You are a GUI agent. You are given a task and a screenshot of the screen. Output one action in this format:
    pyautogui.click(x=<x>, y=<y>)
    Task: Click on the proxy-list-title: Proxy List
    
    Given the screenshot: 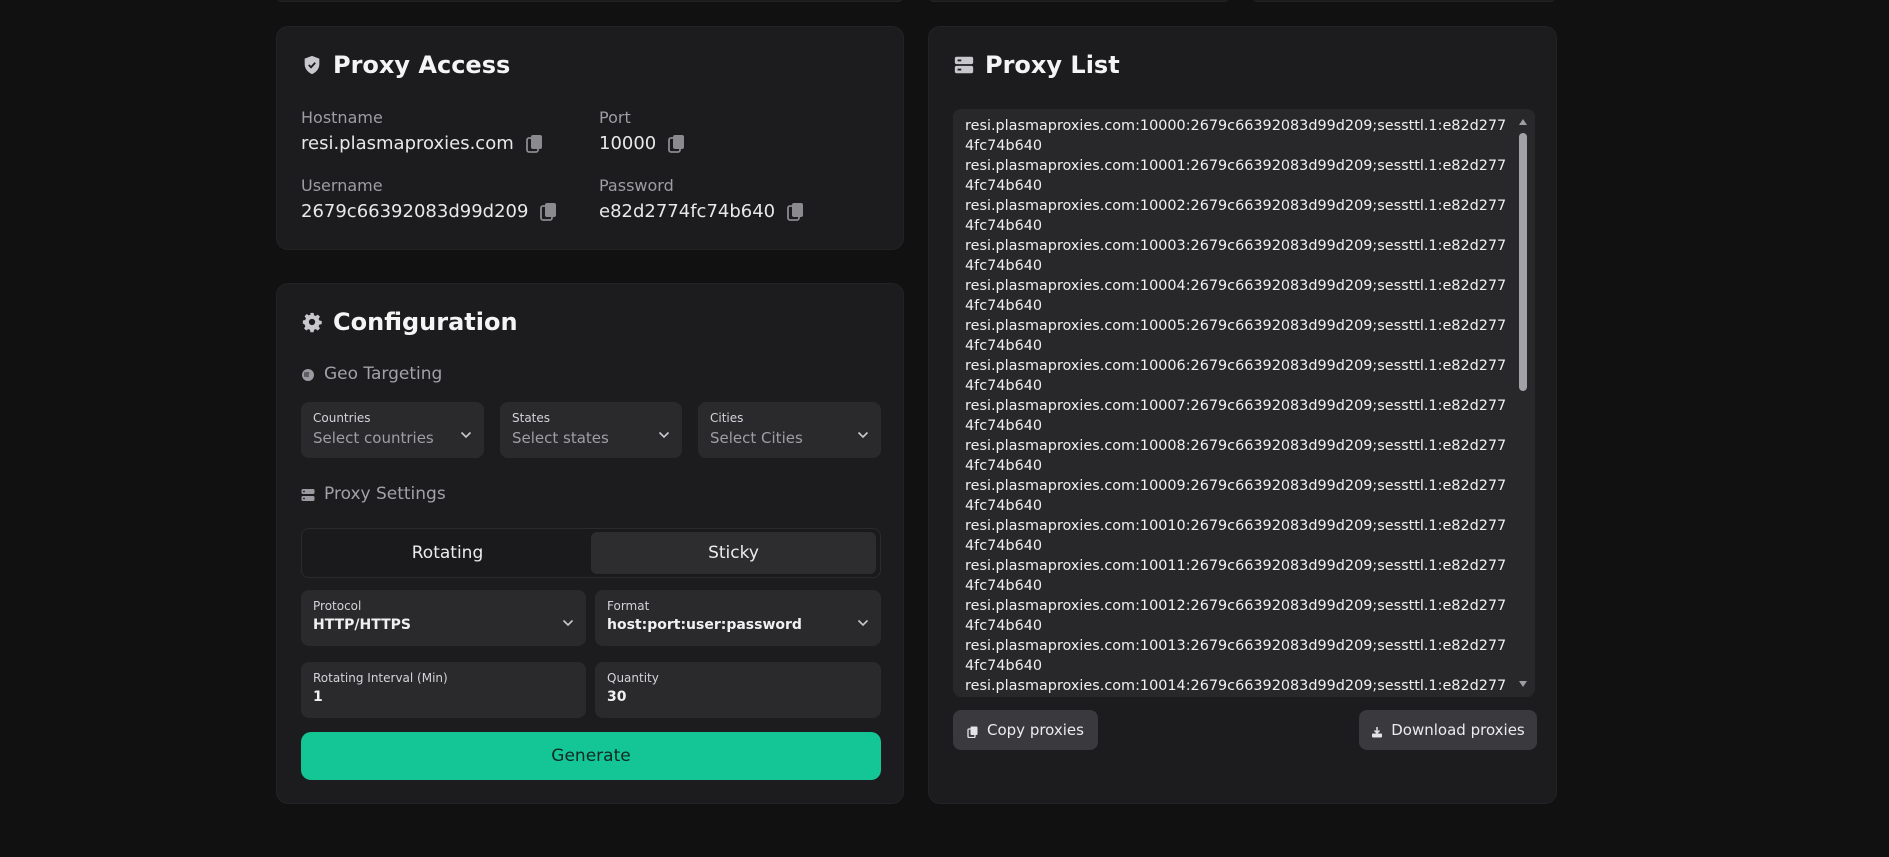 What is the action you would take?
    pyautogui.click(x=1052, y=65)
    